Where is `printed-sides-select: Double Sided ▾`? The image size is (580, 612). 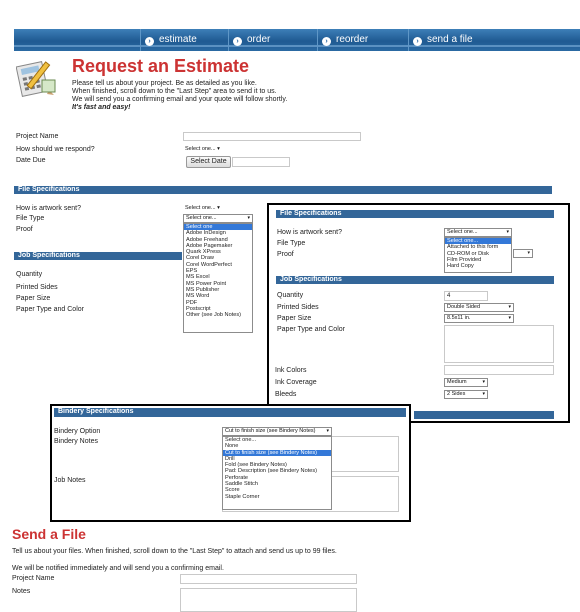 printed-sides-select: Double Sided ▾ is located at coordinates (479, 307).